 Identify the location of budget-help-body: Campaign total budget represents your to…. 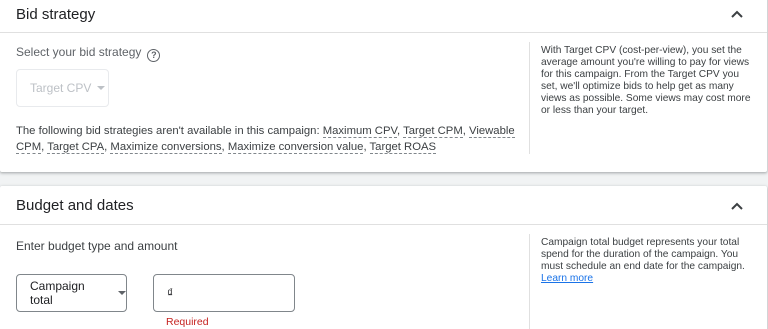
(643, 254).